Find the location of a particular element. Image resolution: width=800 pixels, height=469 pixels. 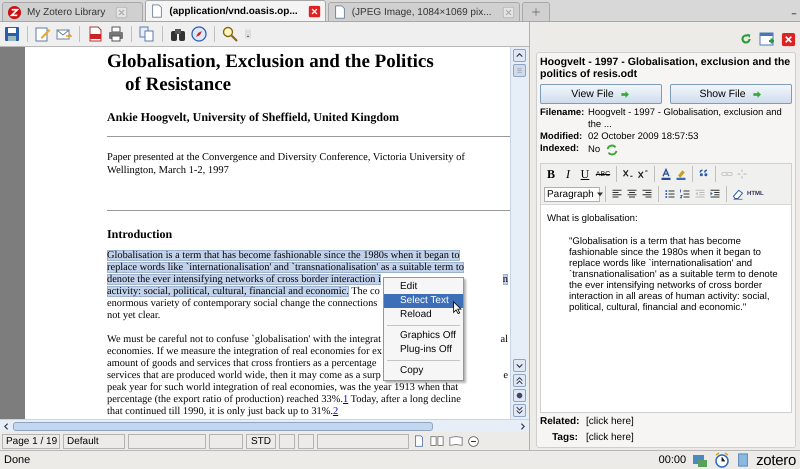

grip-icon is located at coordinates (519, 70).